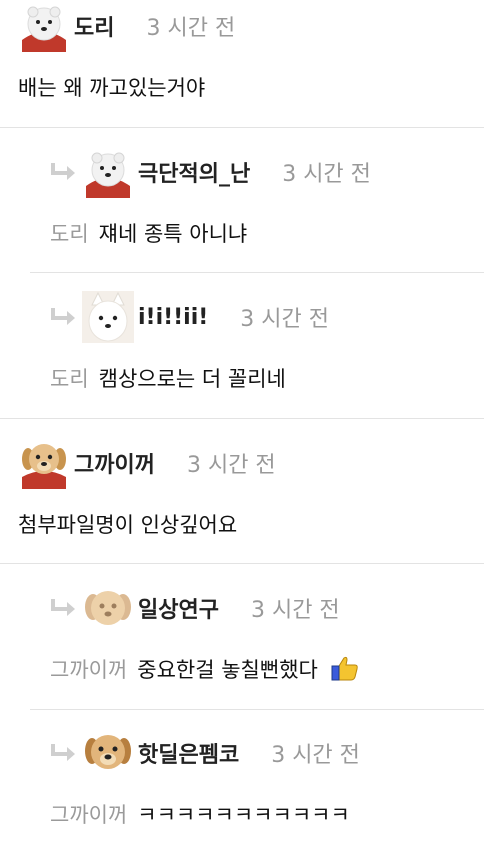 The height and width of the screenshot is (854, 484). I want to click on comment-text: 첨부파일명이 인상깊어요, so click(127, 524).